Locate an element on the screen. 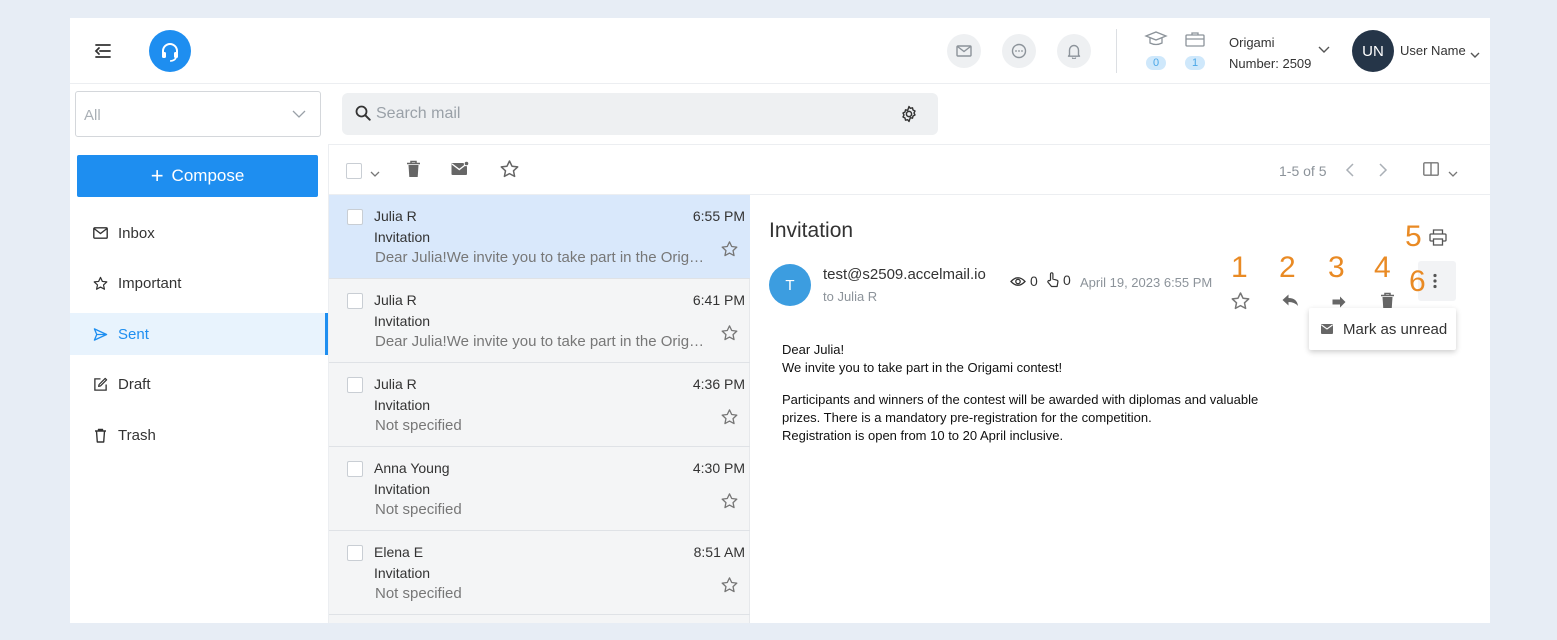  more-options-button: 6 is located at coordinates (1432, 281).